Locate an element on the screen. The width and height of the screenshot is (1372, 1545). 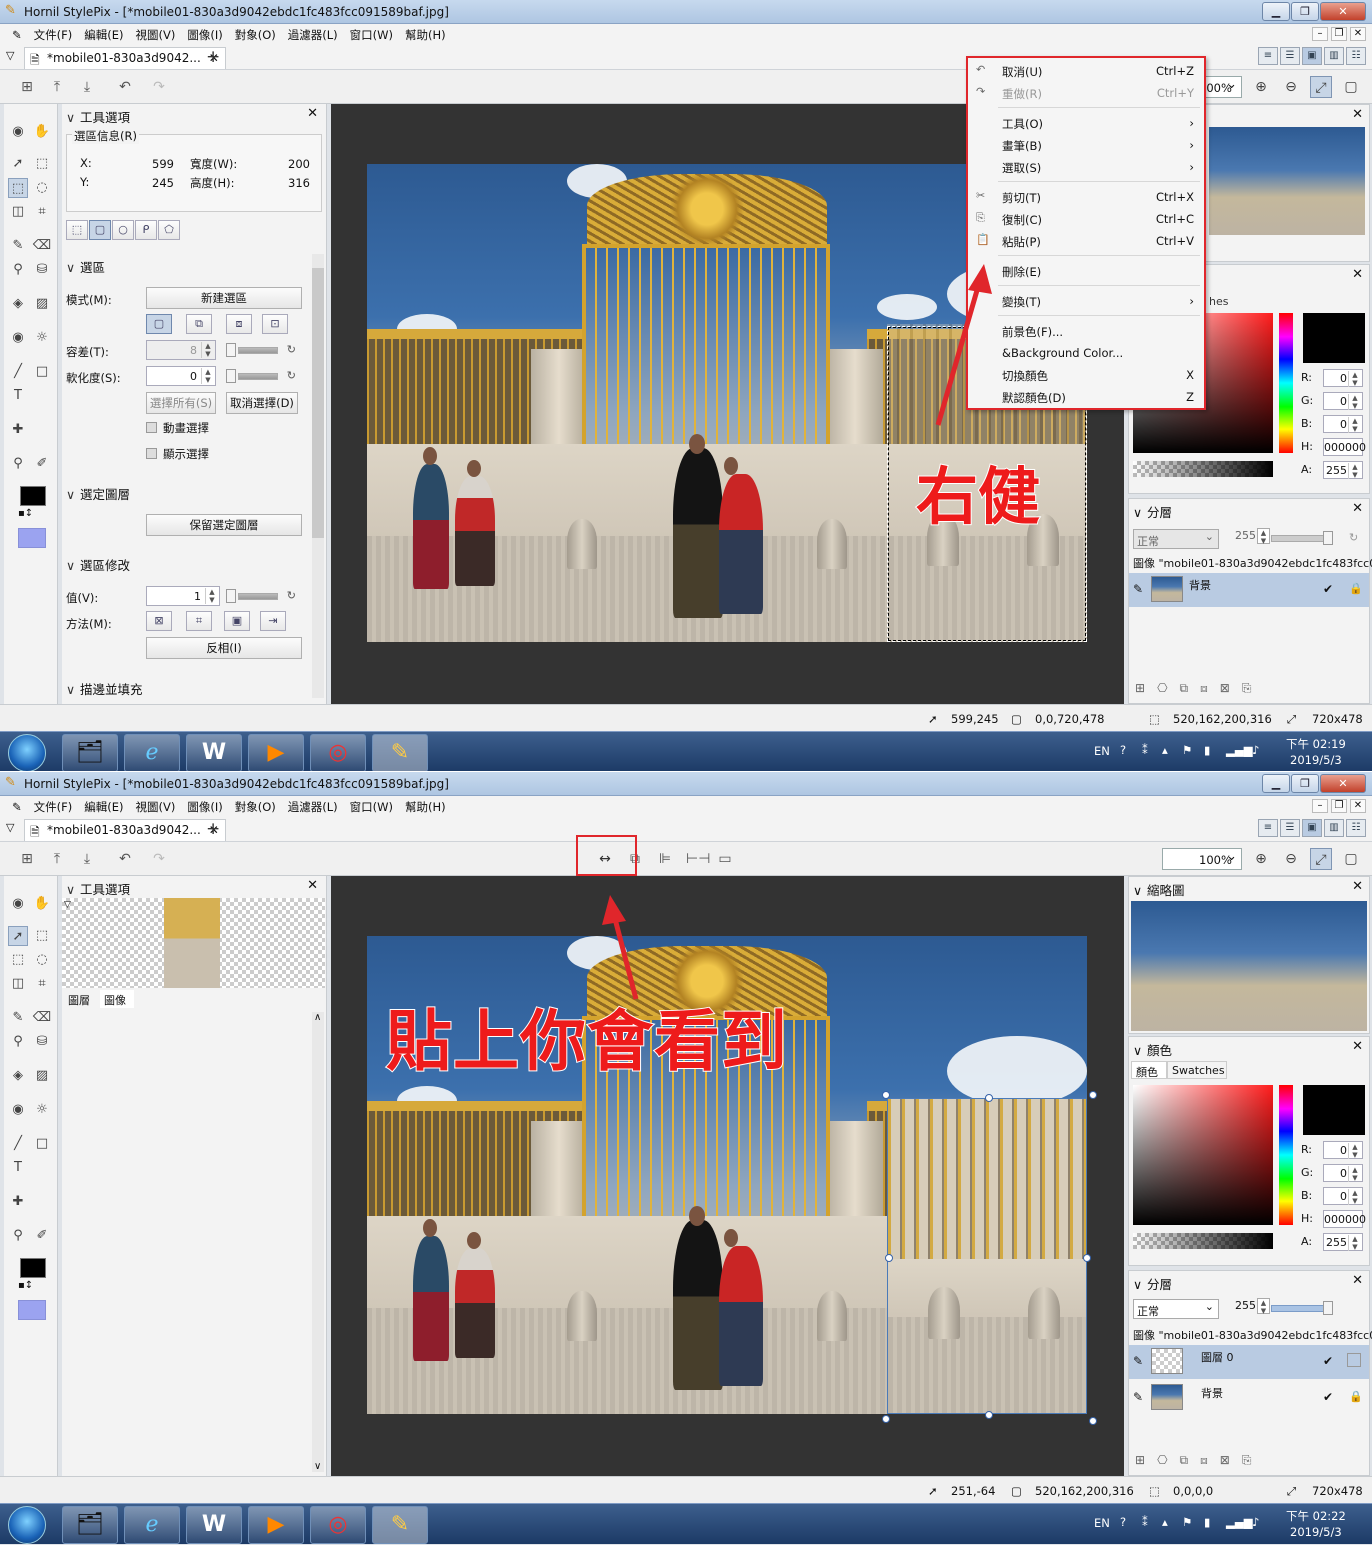
ctx-brush: 畫筆(B) › is located at coordinates (1086, 145).